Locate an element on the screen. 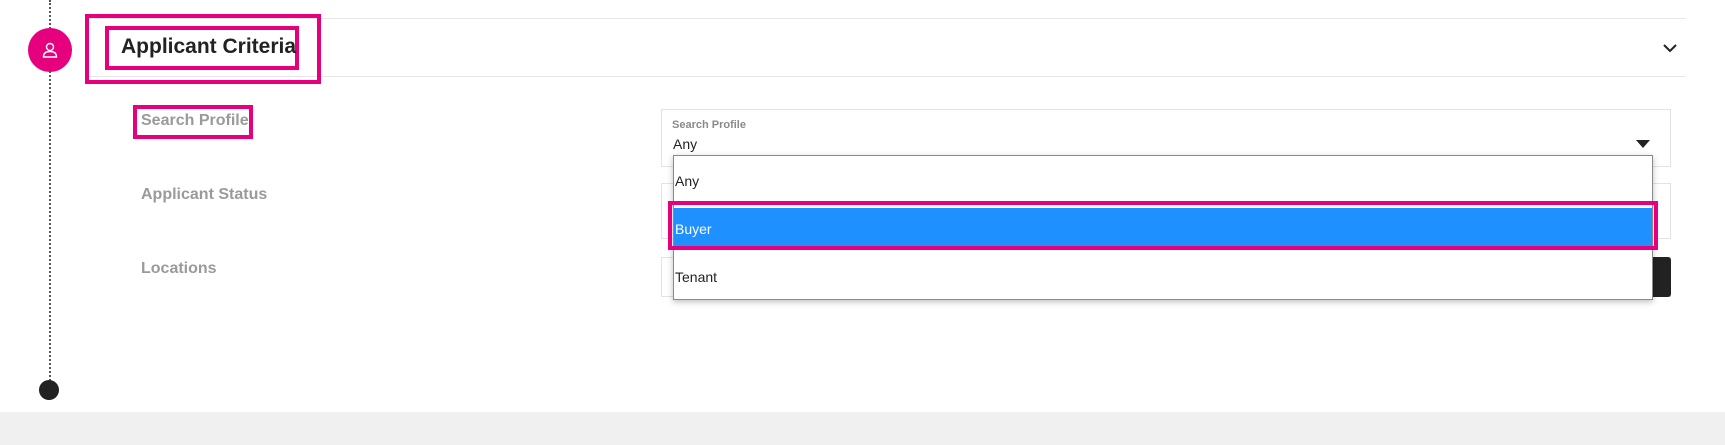  footer-bar is located at coordinates (862, 428).